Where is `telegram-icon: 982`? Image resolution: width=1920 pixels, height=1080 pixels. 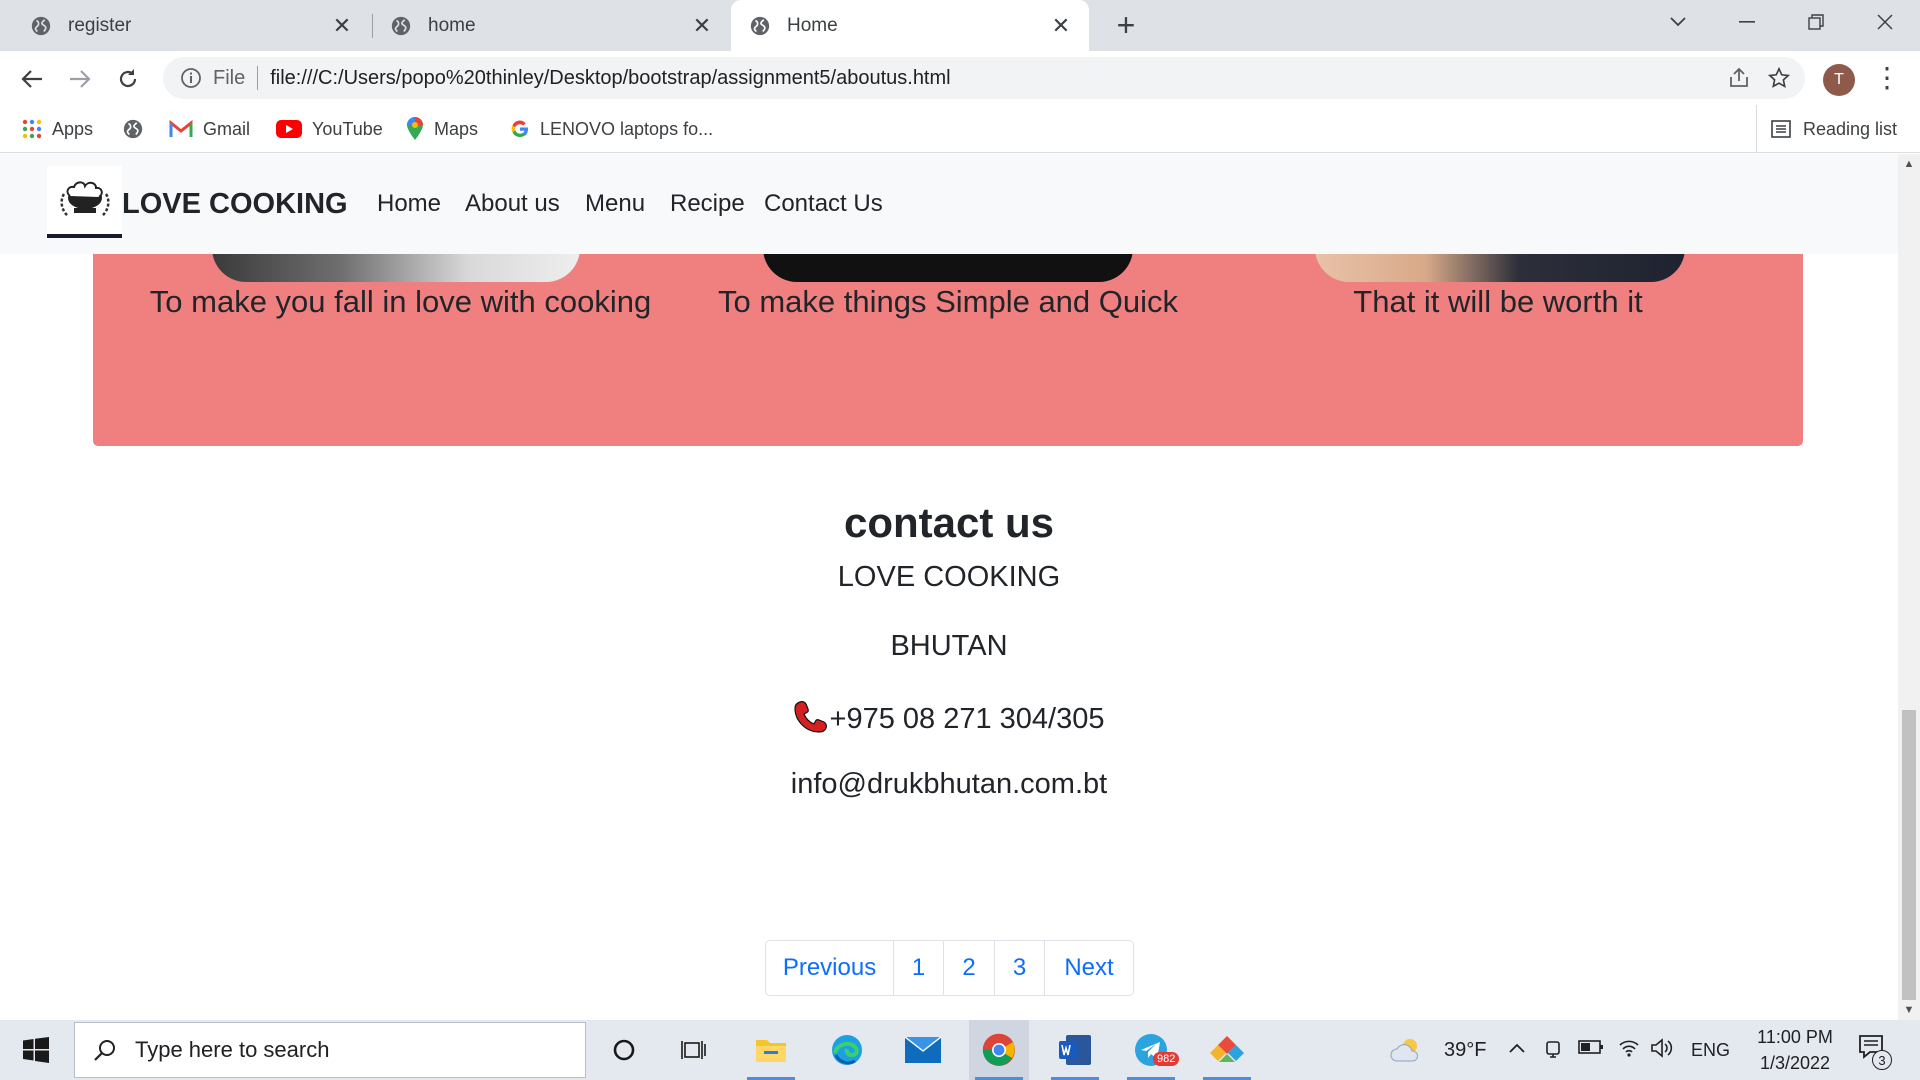
telegram-icon: 982 is located at coordinates (1151, 1050).